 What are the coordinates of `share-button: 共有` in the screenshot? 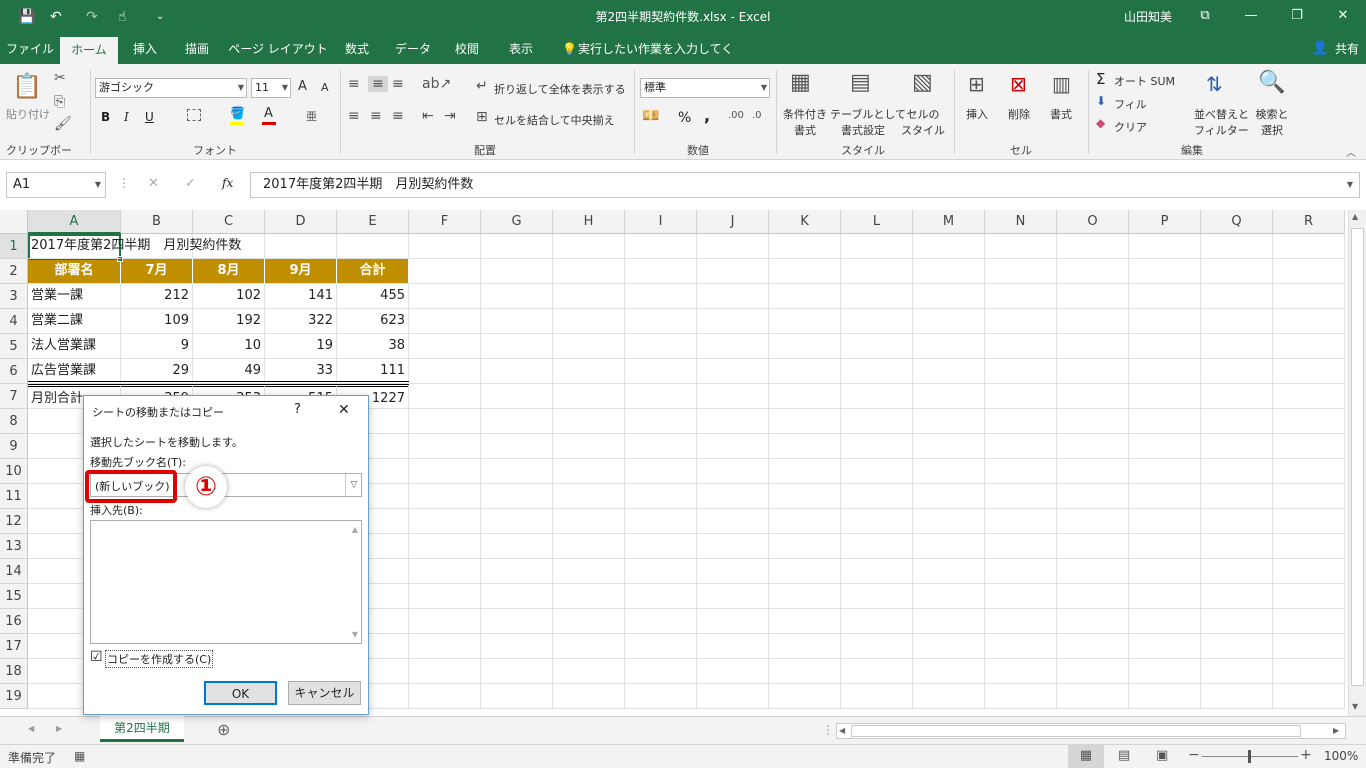 It's located at (1347, 49).